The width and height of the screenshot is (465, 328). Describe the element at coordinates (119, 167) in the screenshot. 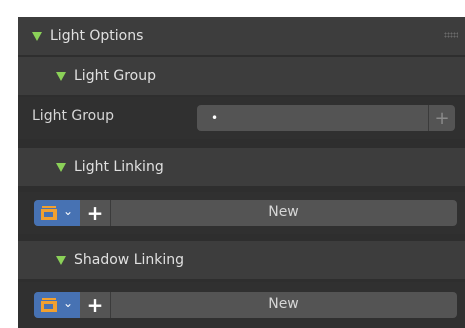

I see `light-linking-title: Light Linking` at that location.